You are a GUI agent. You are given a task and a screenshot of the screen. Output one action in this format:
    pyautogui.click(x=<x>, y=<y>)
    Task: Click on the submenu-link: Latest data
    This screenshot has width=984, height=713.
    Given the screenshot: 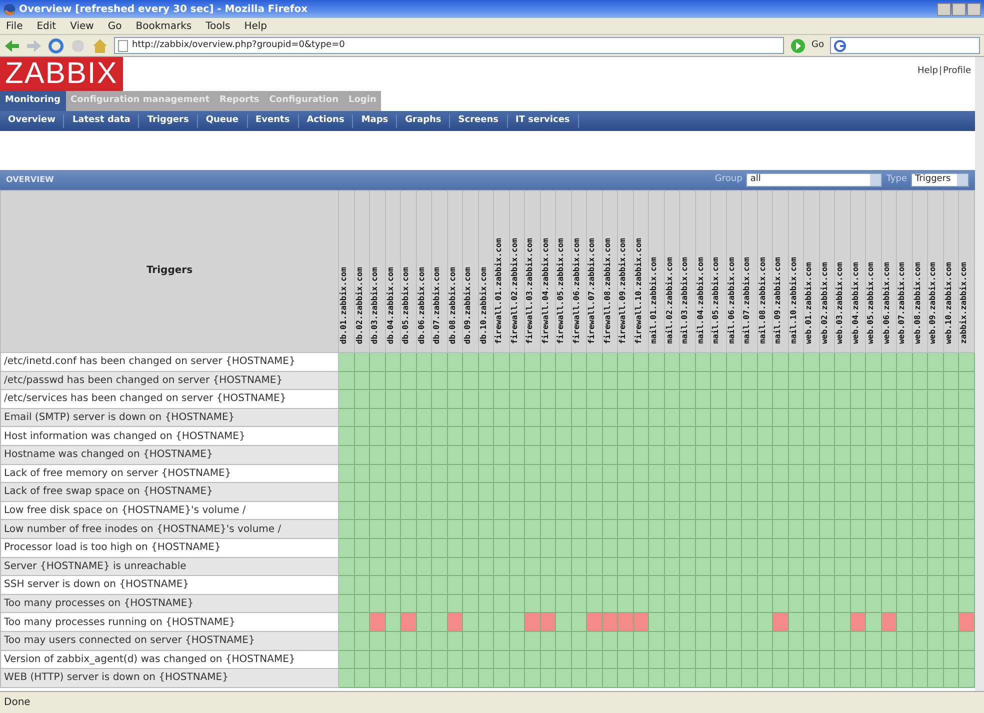 What is the action you would take?
    pyautogui.click(x=102, y=121)
    